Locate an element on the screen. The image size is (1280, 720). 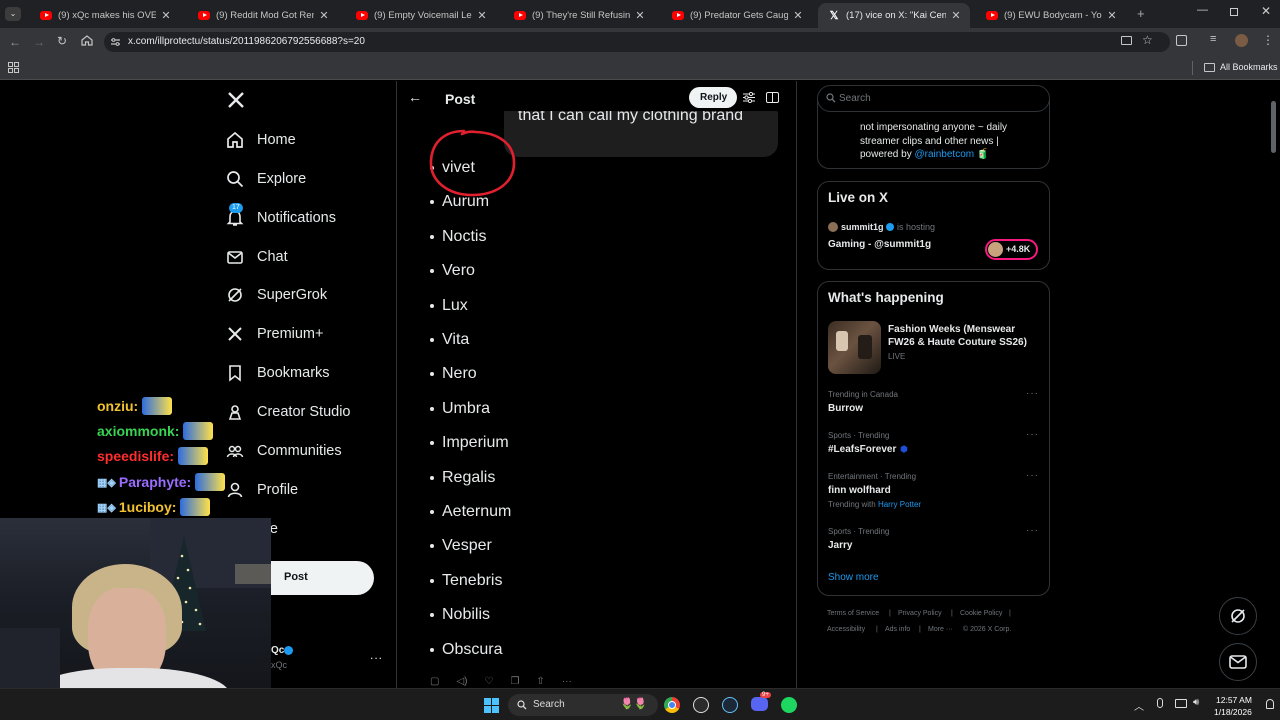
sidebar-item-premium: Premium+ is located at coordinates (274, 334).